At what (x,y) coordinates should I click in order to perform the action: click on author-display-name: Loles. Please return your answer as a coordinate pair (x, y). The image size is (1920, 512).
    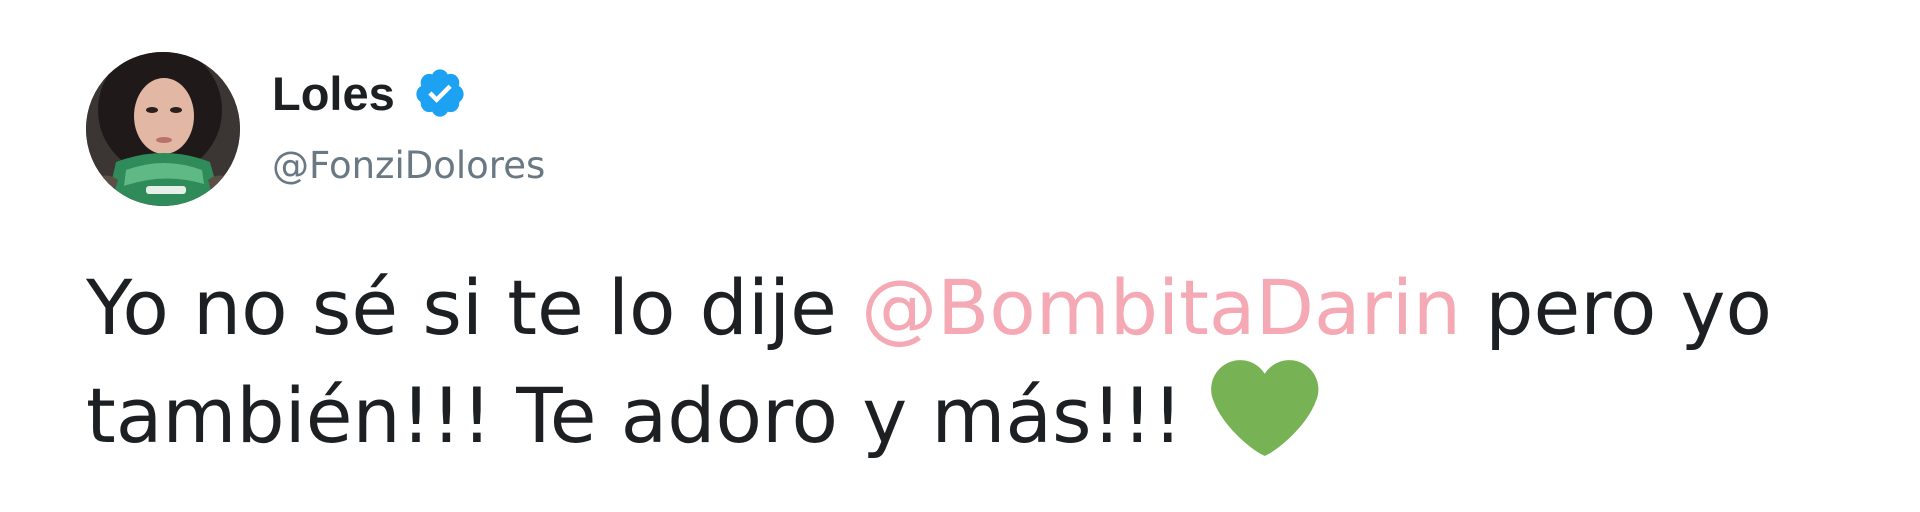
    Looking at the image, I should click on (333, 93).